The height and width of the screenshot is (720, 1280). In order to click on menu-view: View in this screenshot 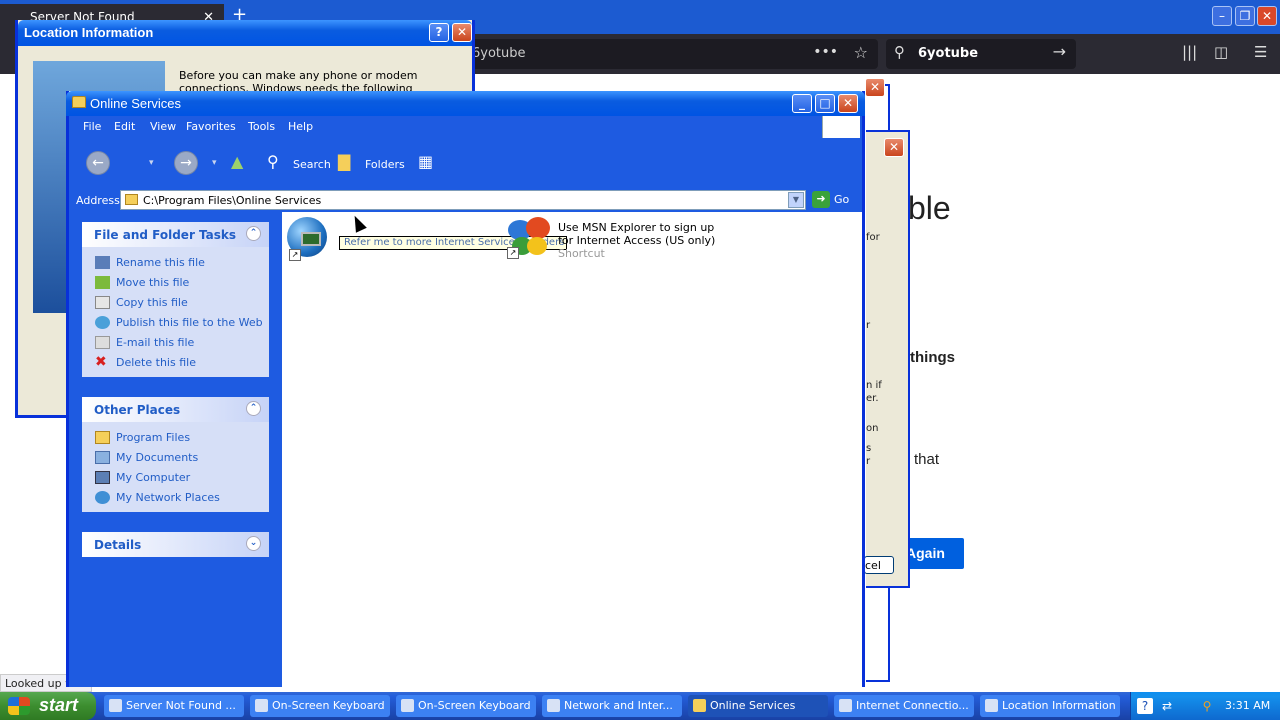, I will do `click(163, 126)`.